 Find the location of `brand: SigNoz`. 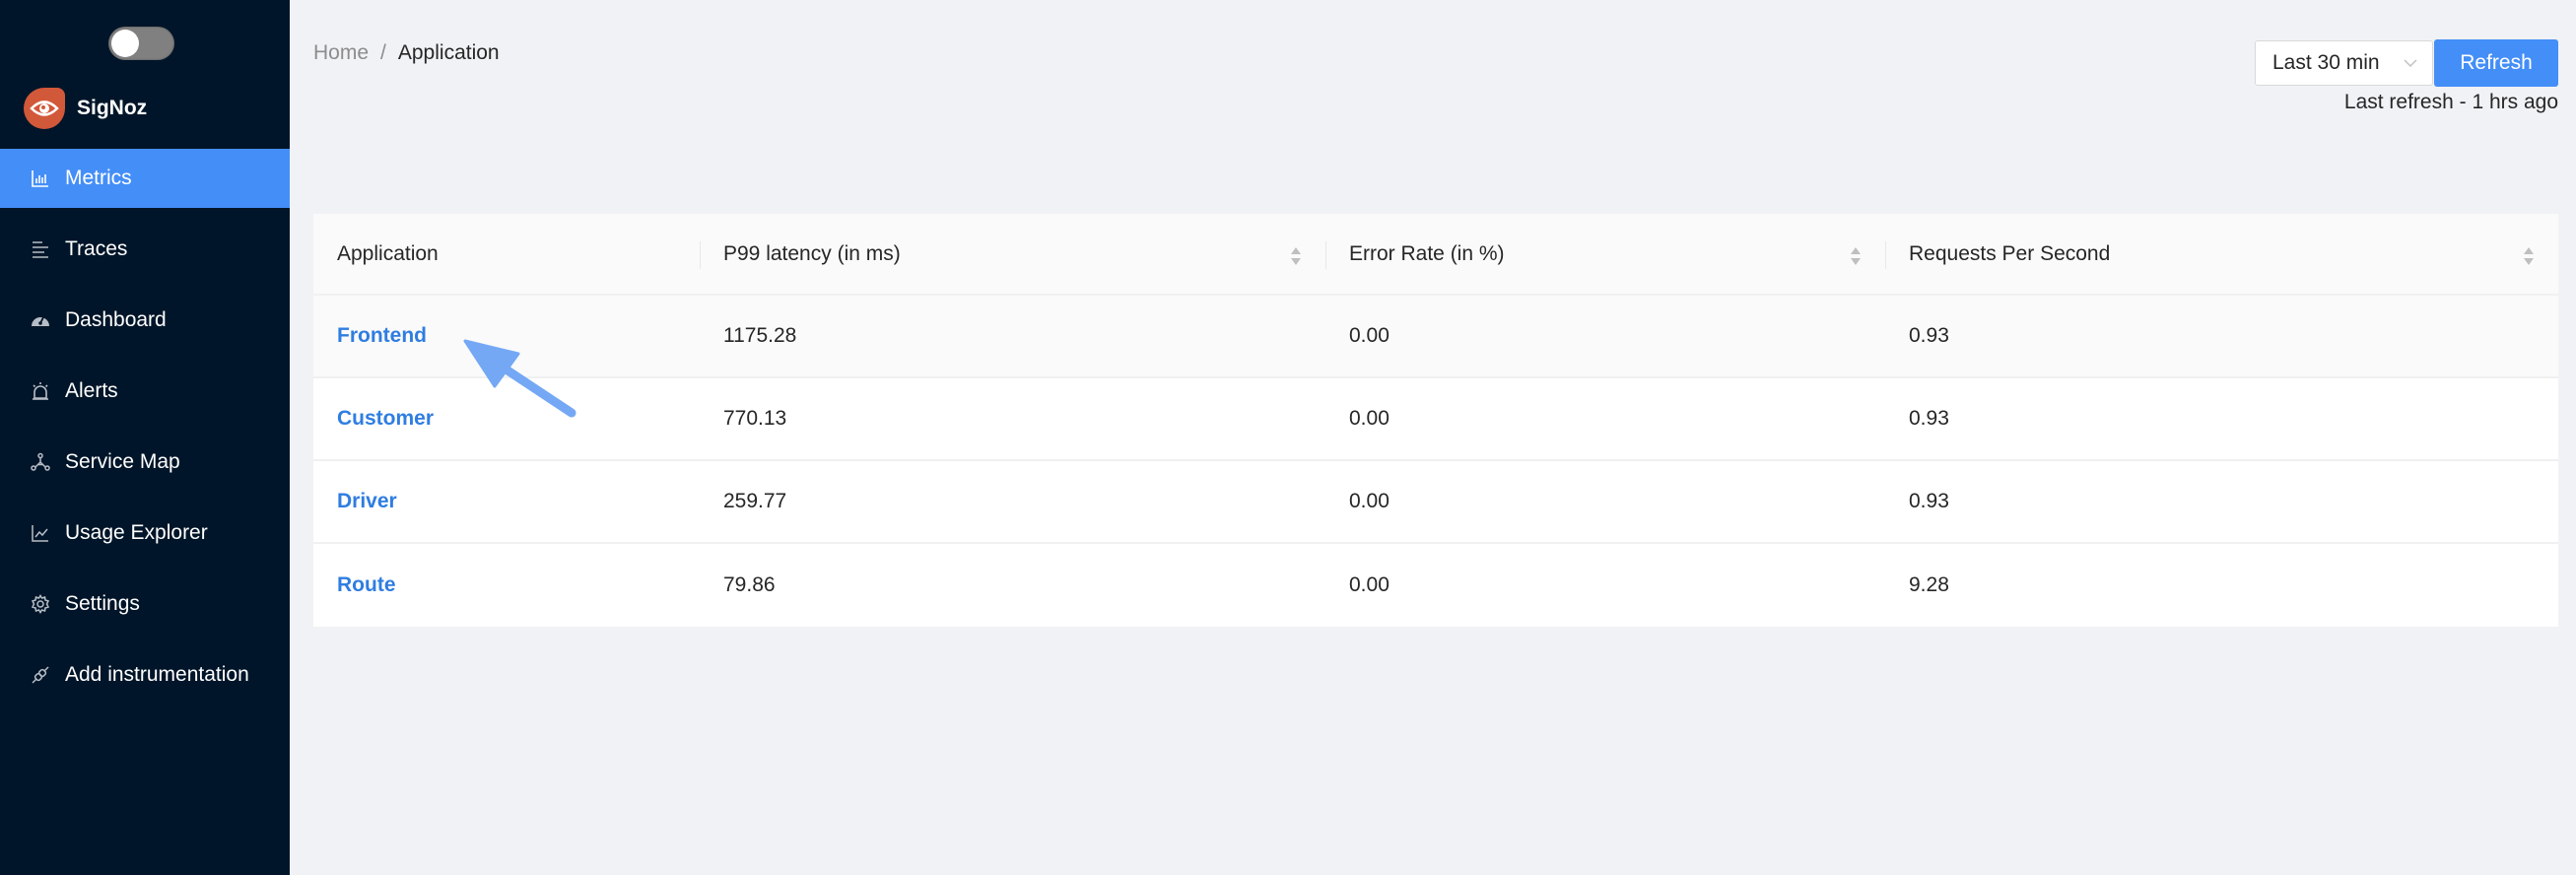

brand: SigNoz is located at coordinates (85, 108).